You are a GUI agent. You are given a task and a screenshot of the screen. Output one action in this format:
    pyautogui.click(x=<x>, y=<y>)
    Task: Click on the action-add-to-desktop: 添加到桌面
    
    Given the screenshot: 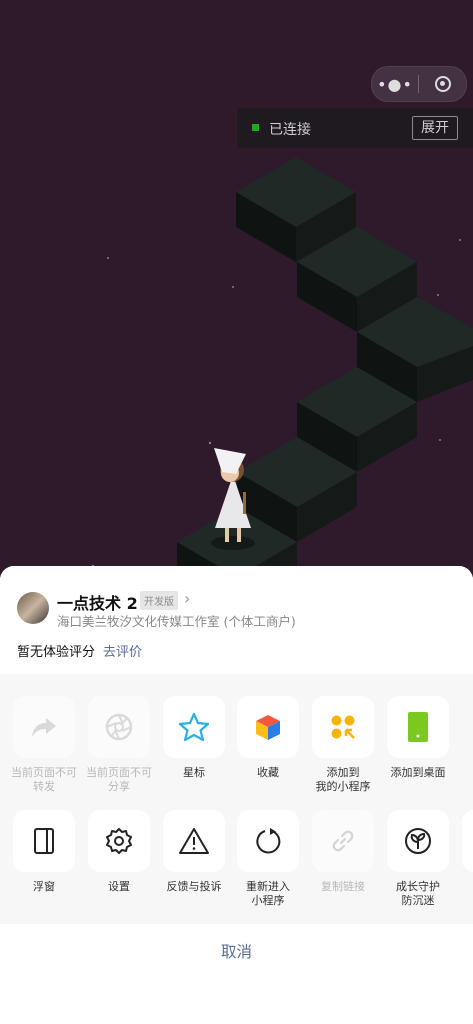 What is the action you would take?
    pyautogui.click(x=418, y=738)
    